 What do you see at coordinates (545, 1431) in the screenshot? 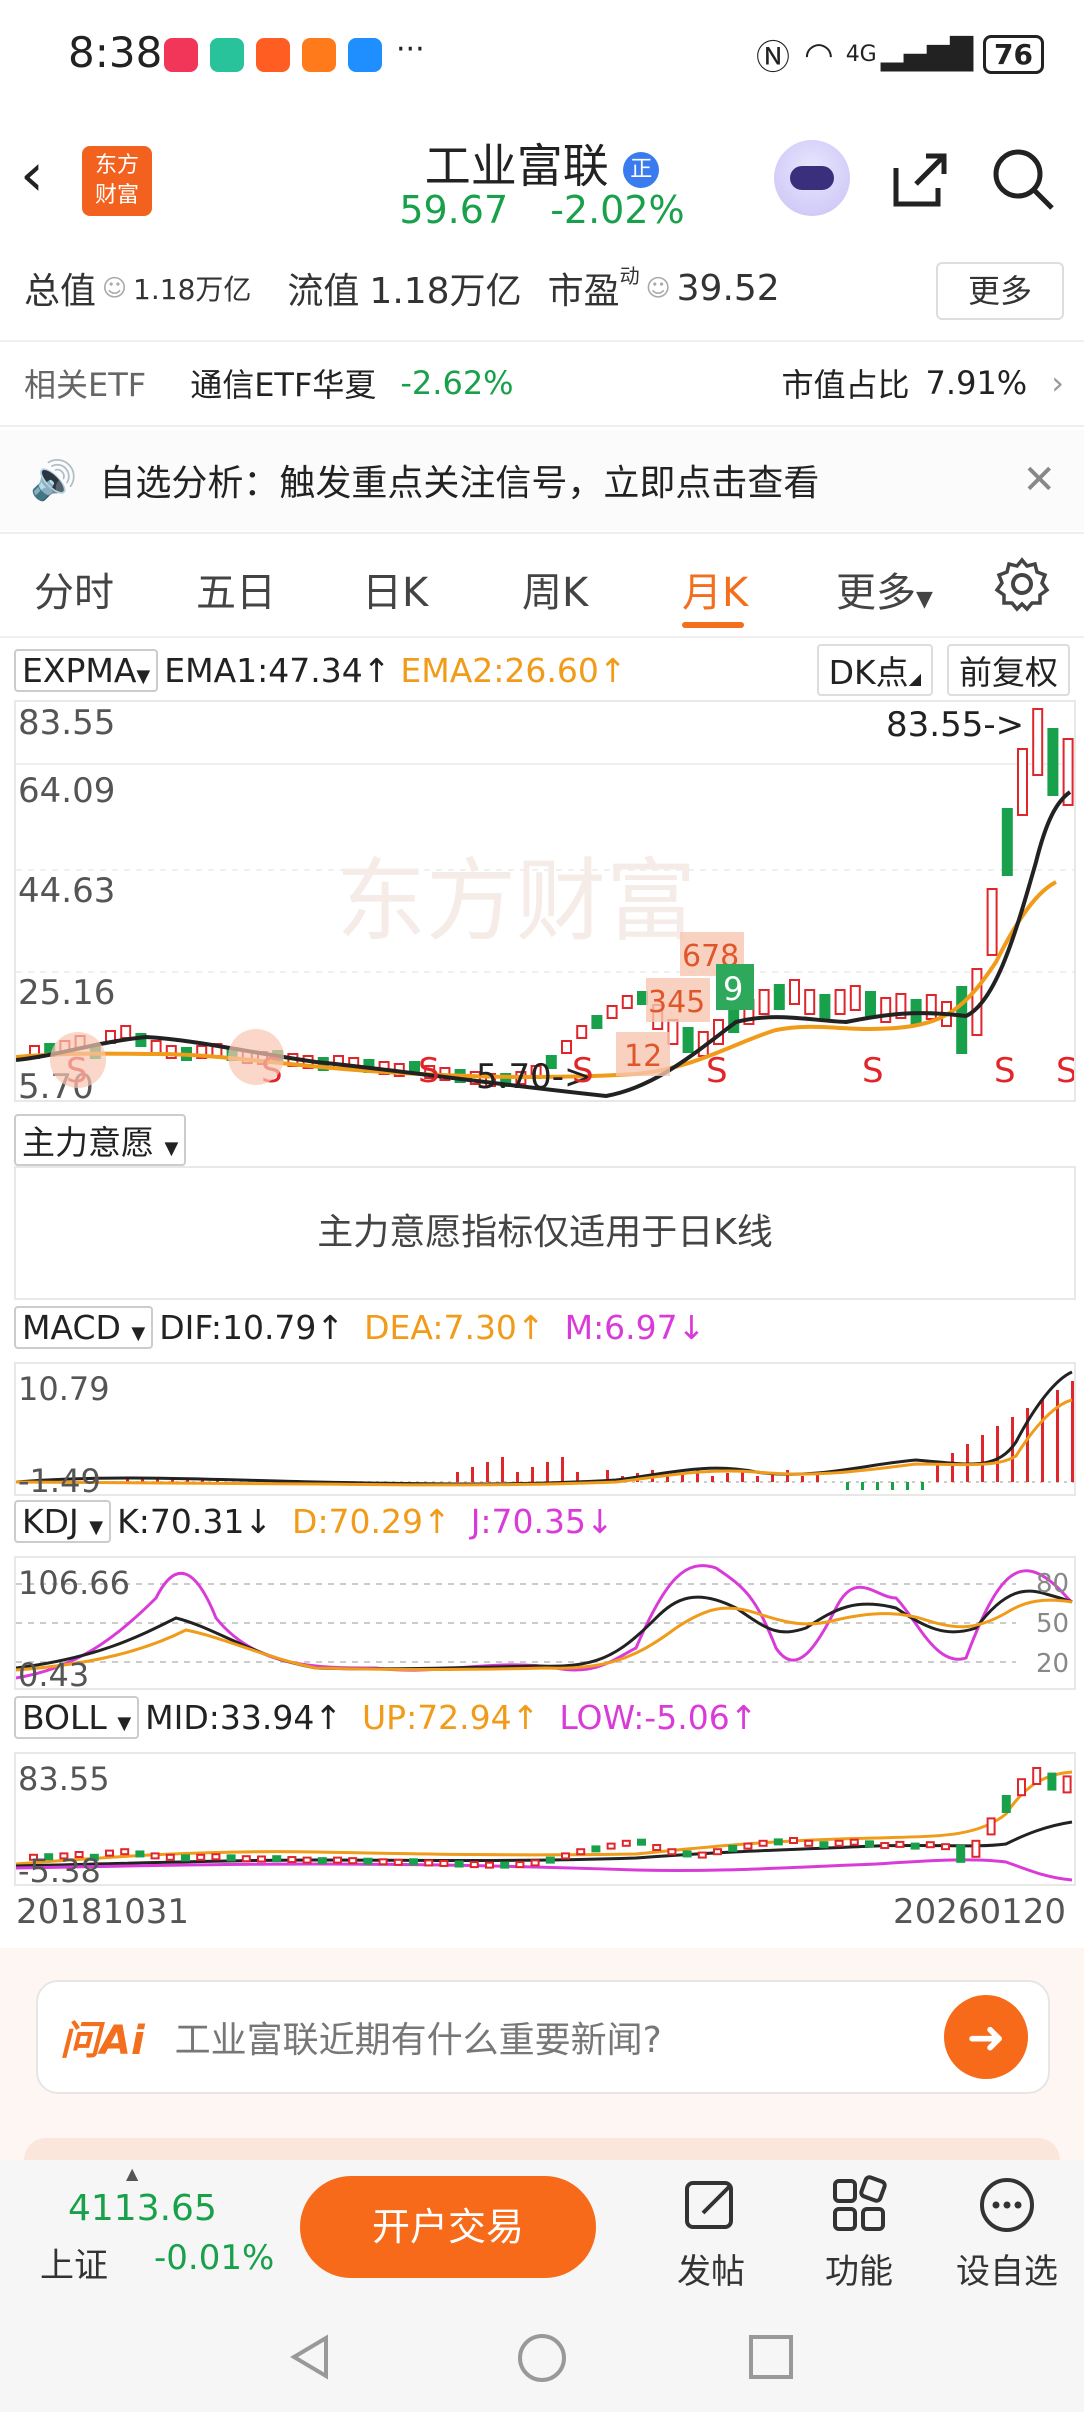
I see `macd-chart: 10.79 -1.49` at bounding box center [545, 1431].